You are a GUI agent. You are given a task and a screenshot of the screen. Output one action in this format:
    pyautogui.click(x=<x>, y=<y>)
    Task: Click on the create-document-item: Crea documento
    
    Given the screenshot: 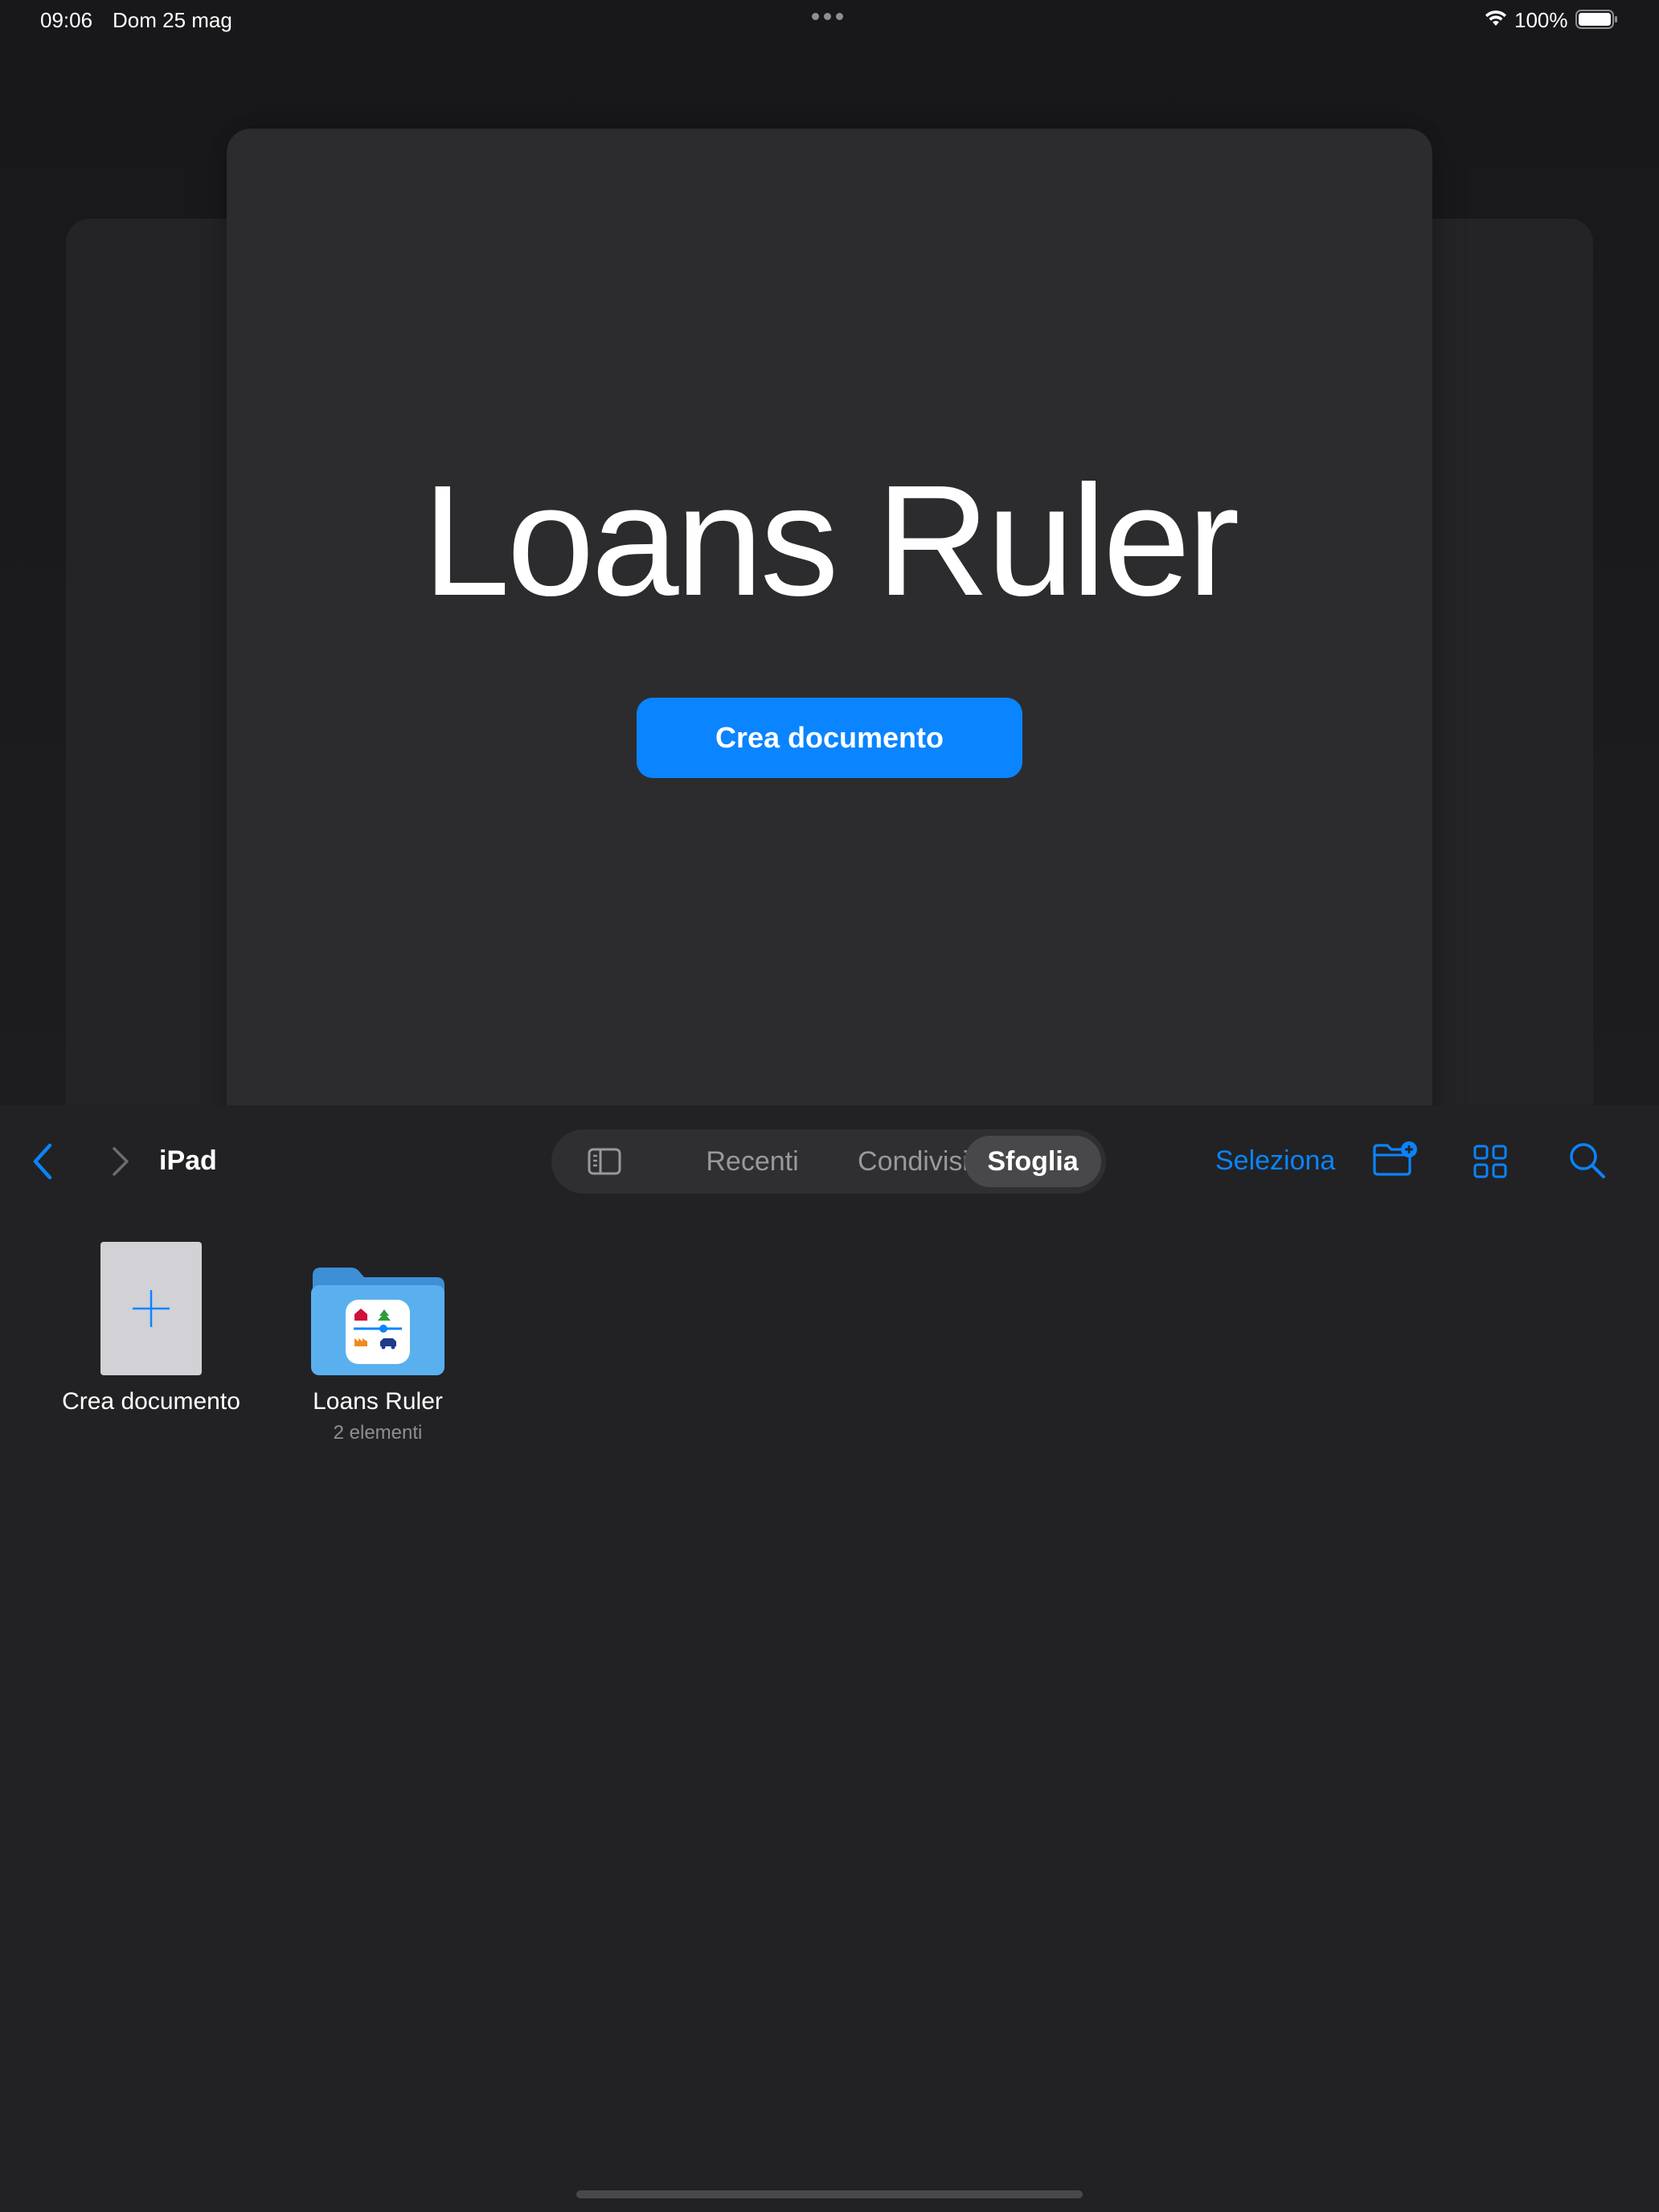 What is the action you would take?
    pyautogui.click(x=151, y=1328)
    